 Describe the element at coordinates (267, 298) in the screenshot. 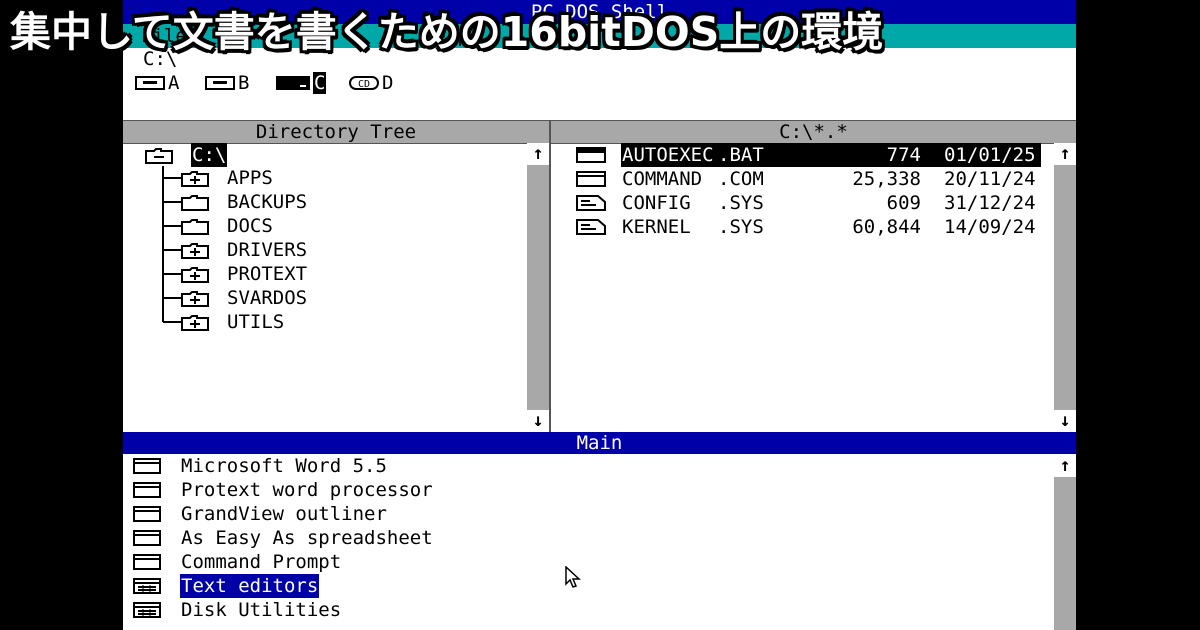

I see `tree-folder-label: SVARDOS` at that location.